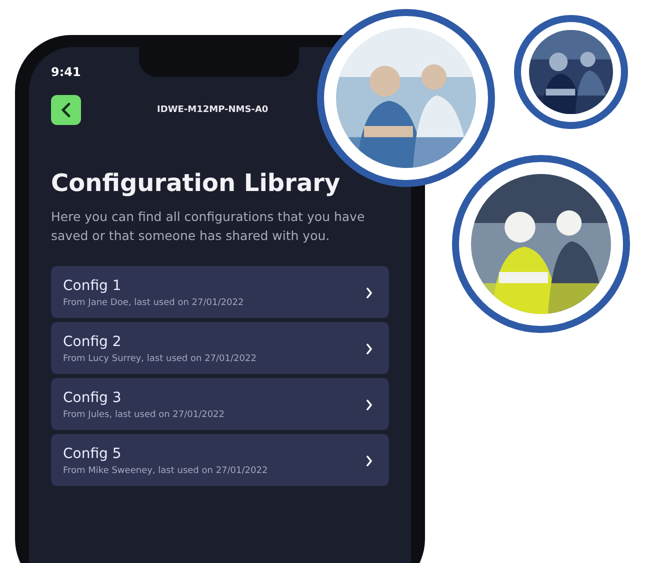 This screenshot has height=563, width=654. What do you see at coordinates (220, 404) in the screenshot?
I see `config-item: Config 3 From Jules, last used on 27/01/2022` at bounding box center [220, 404].